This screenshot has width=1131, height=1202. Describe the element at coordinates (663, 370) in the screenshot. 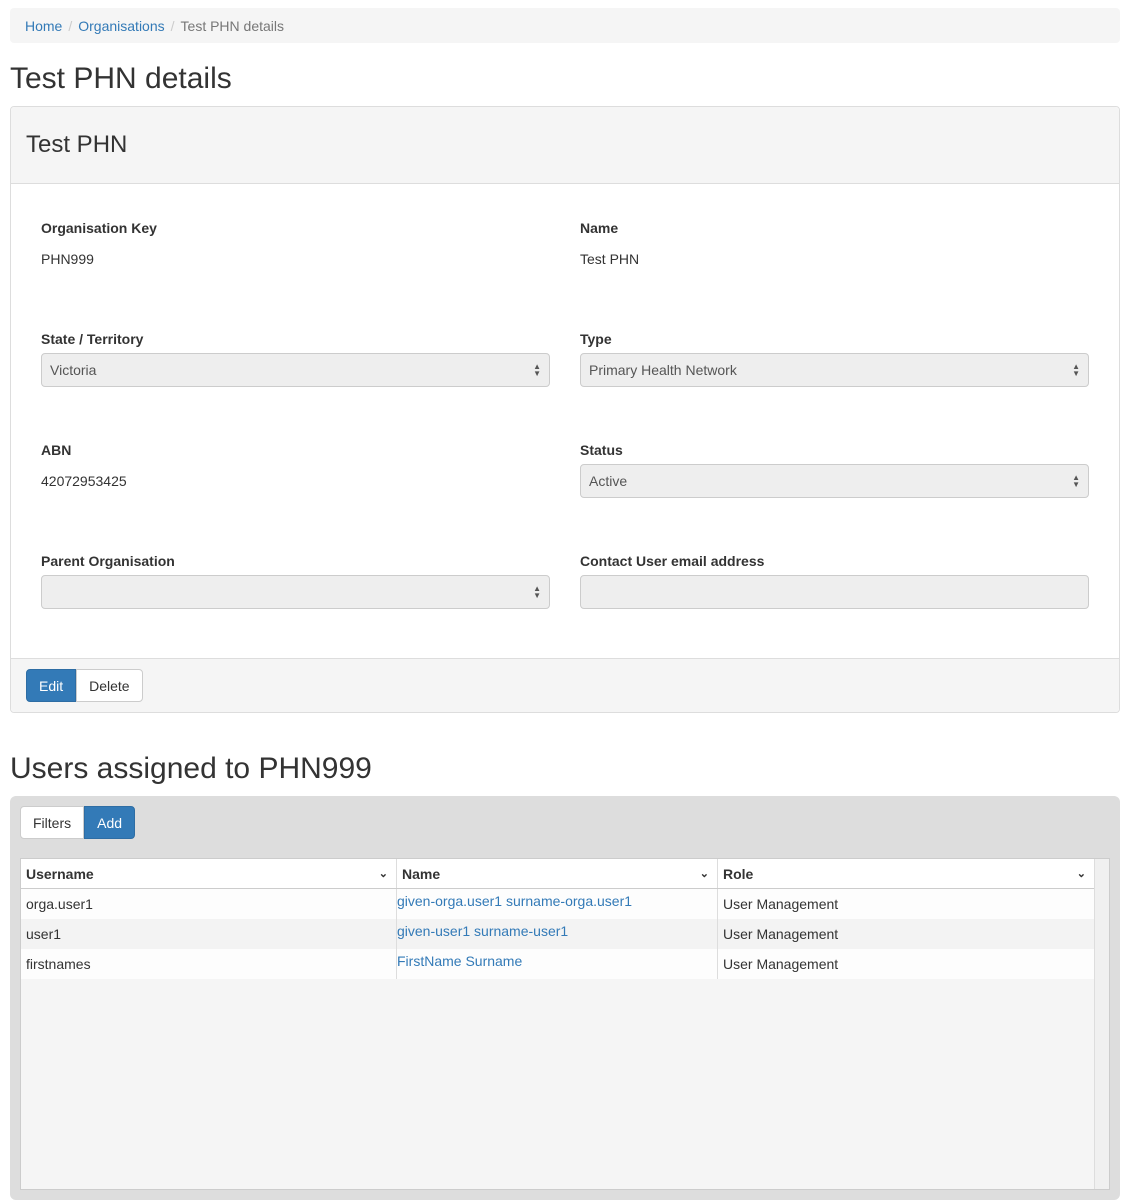

I see `type-select-value: Primary Health Network` at that location.